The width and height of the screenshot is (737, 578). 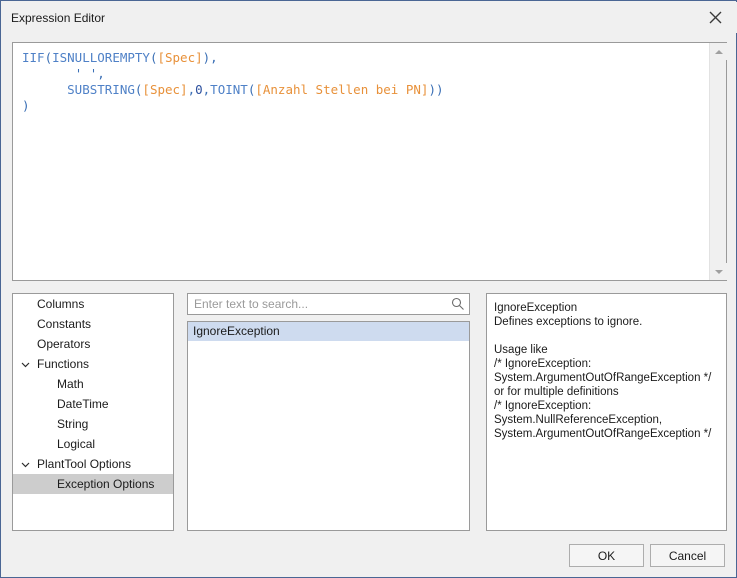 What do you see at coordinates (93, 344) in the screenshot?
I see `tree-item-operators: Operators` at bounding box center [93, 344].